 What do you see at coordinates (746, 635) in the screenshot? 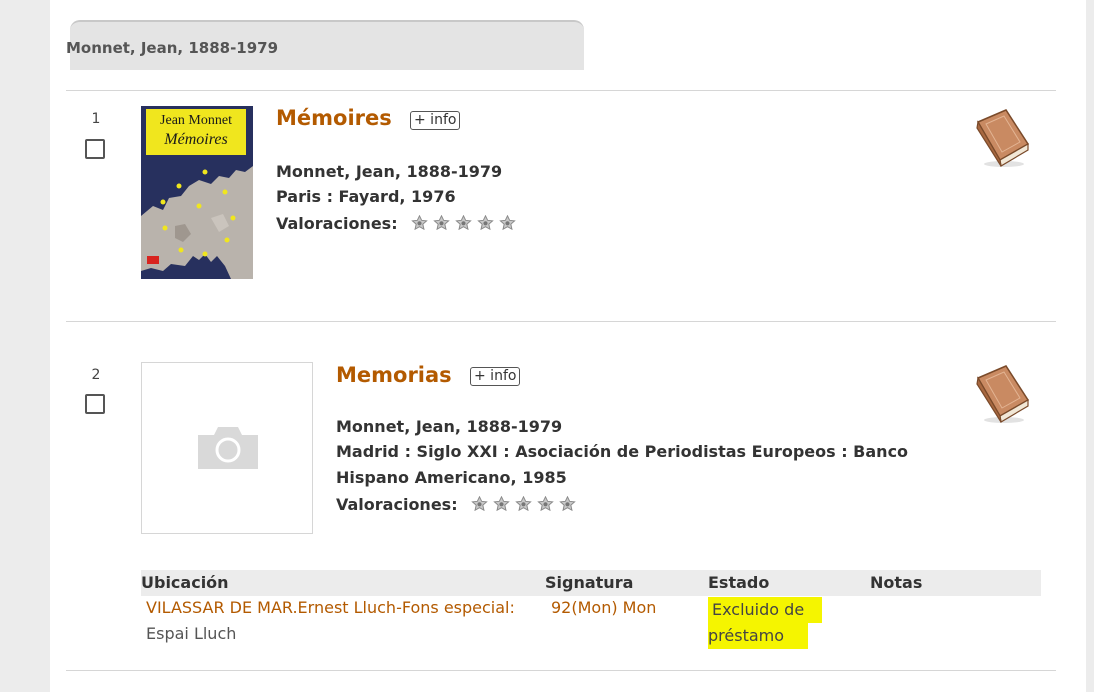
I see `holding-status-line2: préstamo` at bounding box center [746, 635].